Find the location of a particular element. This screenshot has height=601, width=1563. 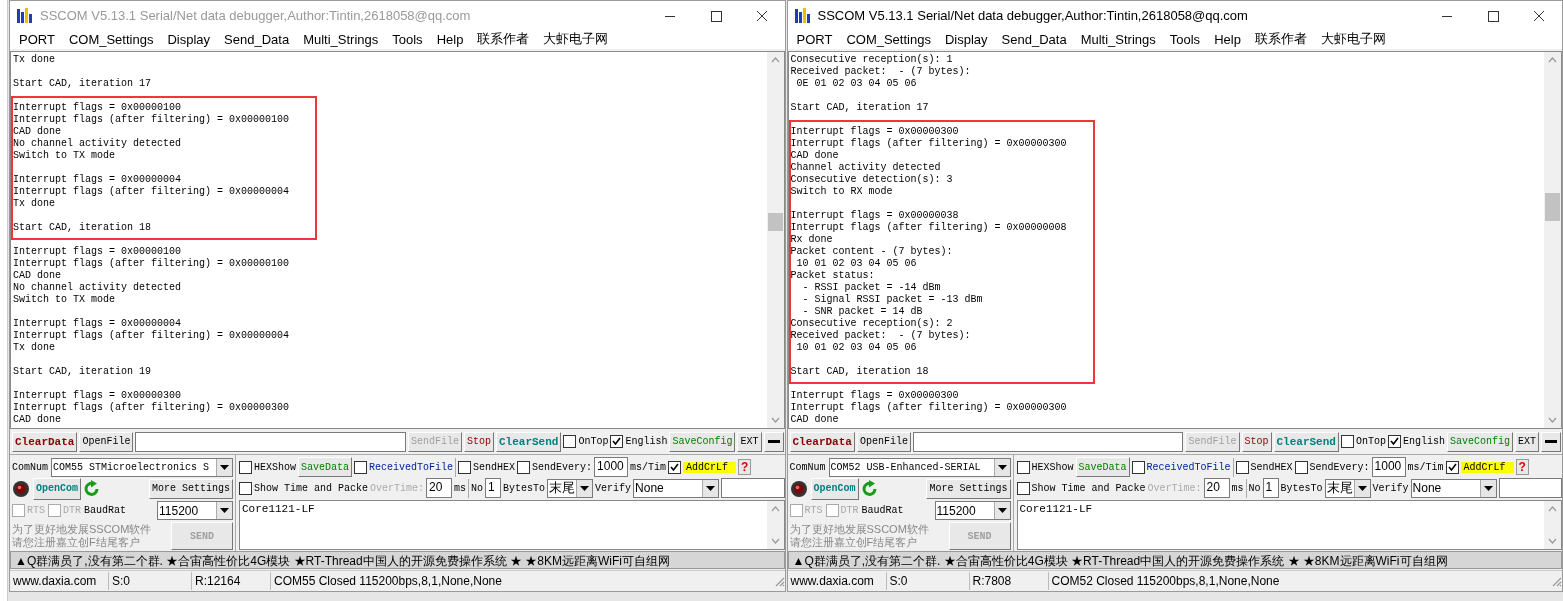

port-dropdown: COM55 STMicroelectronics S is located at coordinates (142, 467).